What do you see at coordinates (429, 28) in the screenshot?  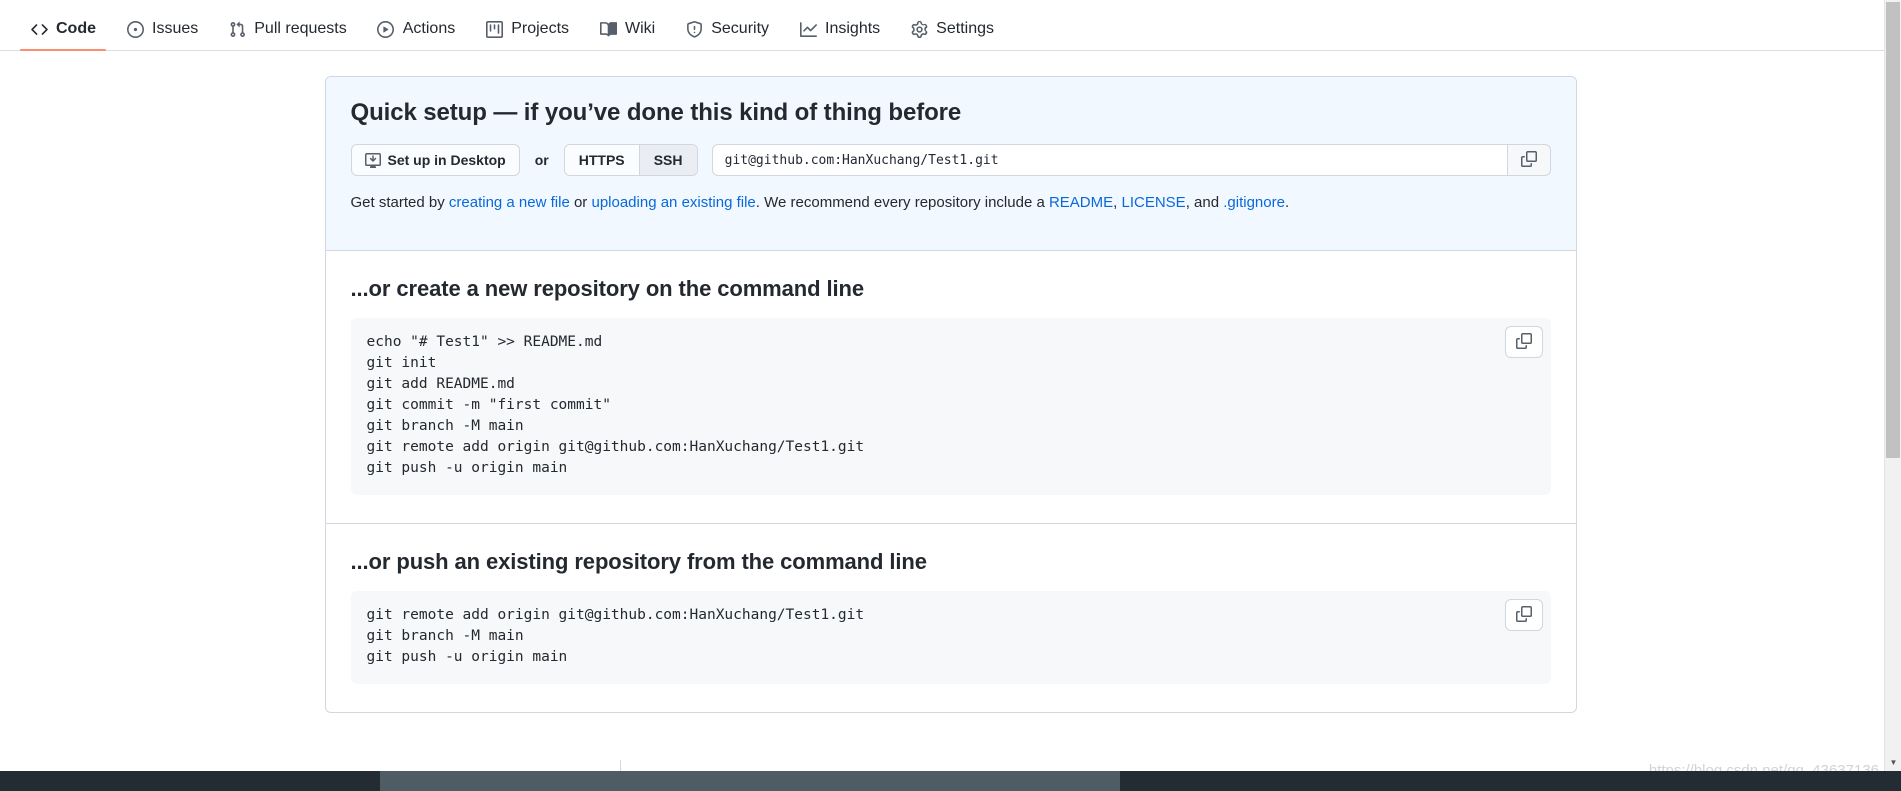 I see `nav-tab-actions-label: Actions` at bounding box center [429, 28].